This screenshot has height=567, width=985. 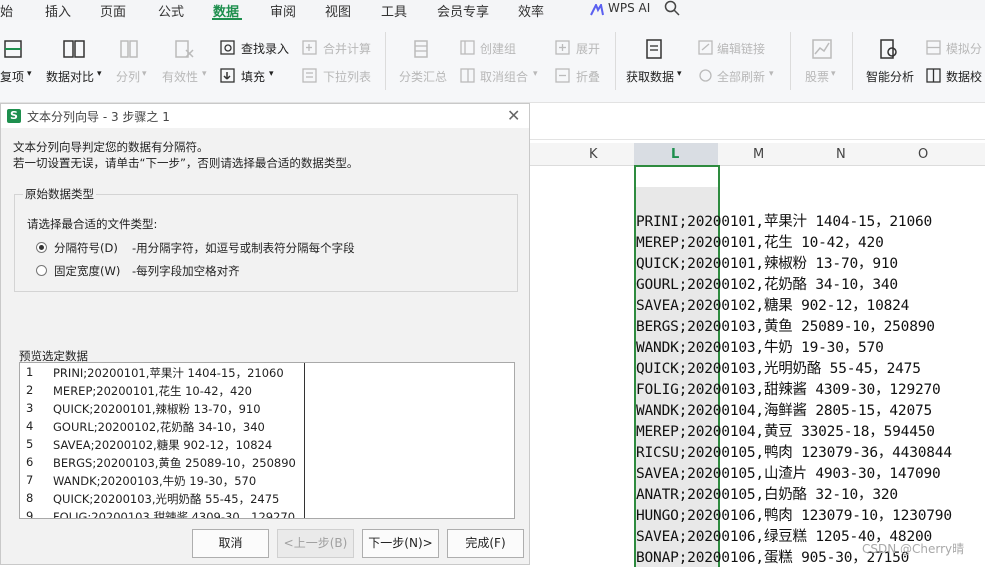 I want to click on cell-row: MEREP;20200104,黄豆 33025-18，594450, so click(x=785, y=430).